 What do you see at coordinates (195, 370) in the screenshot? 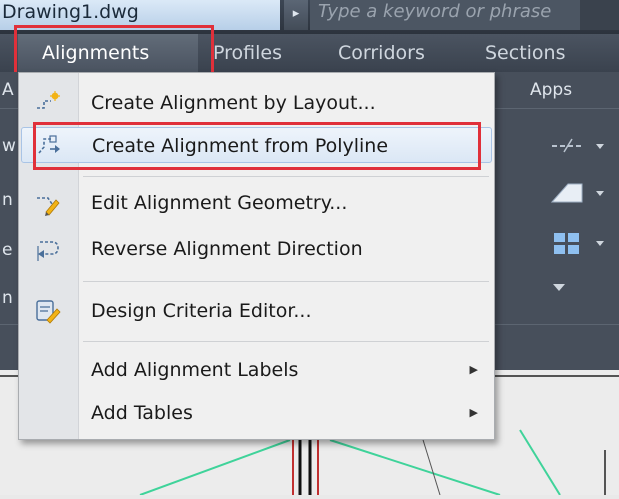
I see `menu-item-label: Add Alignment Labels` at bounding box center [195, 370].